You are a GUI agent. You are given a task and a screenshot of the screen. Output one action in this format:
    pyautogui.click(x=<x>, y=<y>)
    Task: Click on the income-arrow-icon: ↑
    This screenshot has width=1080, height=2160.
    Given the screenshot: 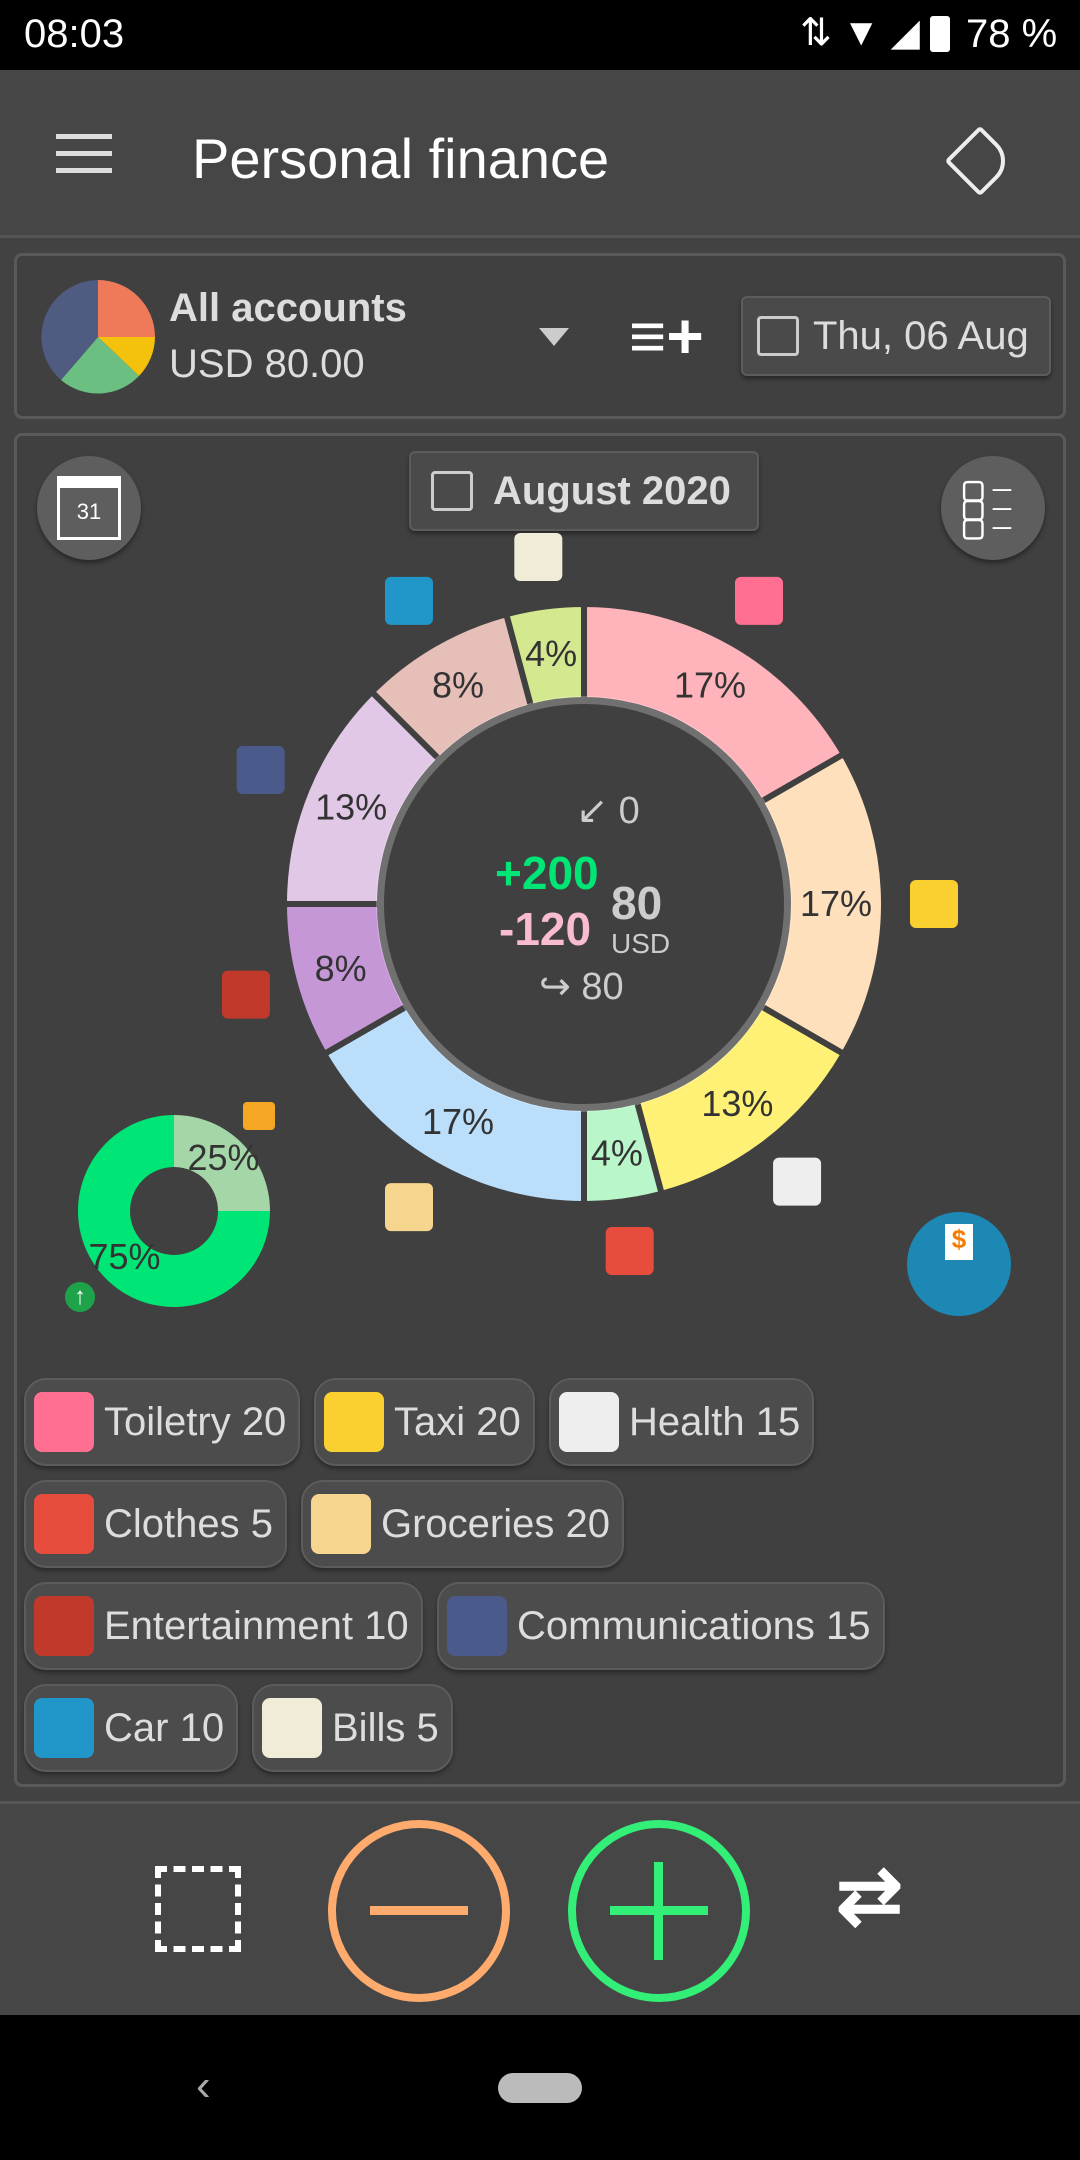 What is the action you would take?
    pyautogui.click(x=80, y=1297)
    